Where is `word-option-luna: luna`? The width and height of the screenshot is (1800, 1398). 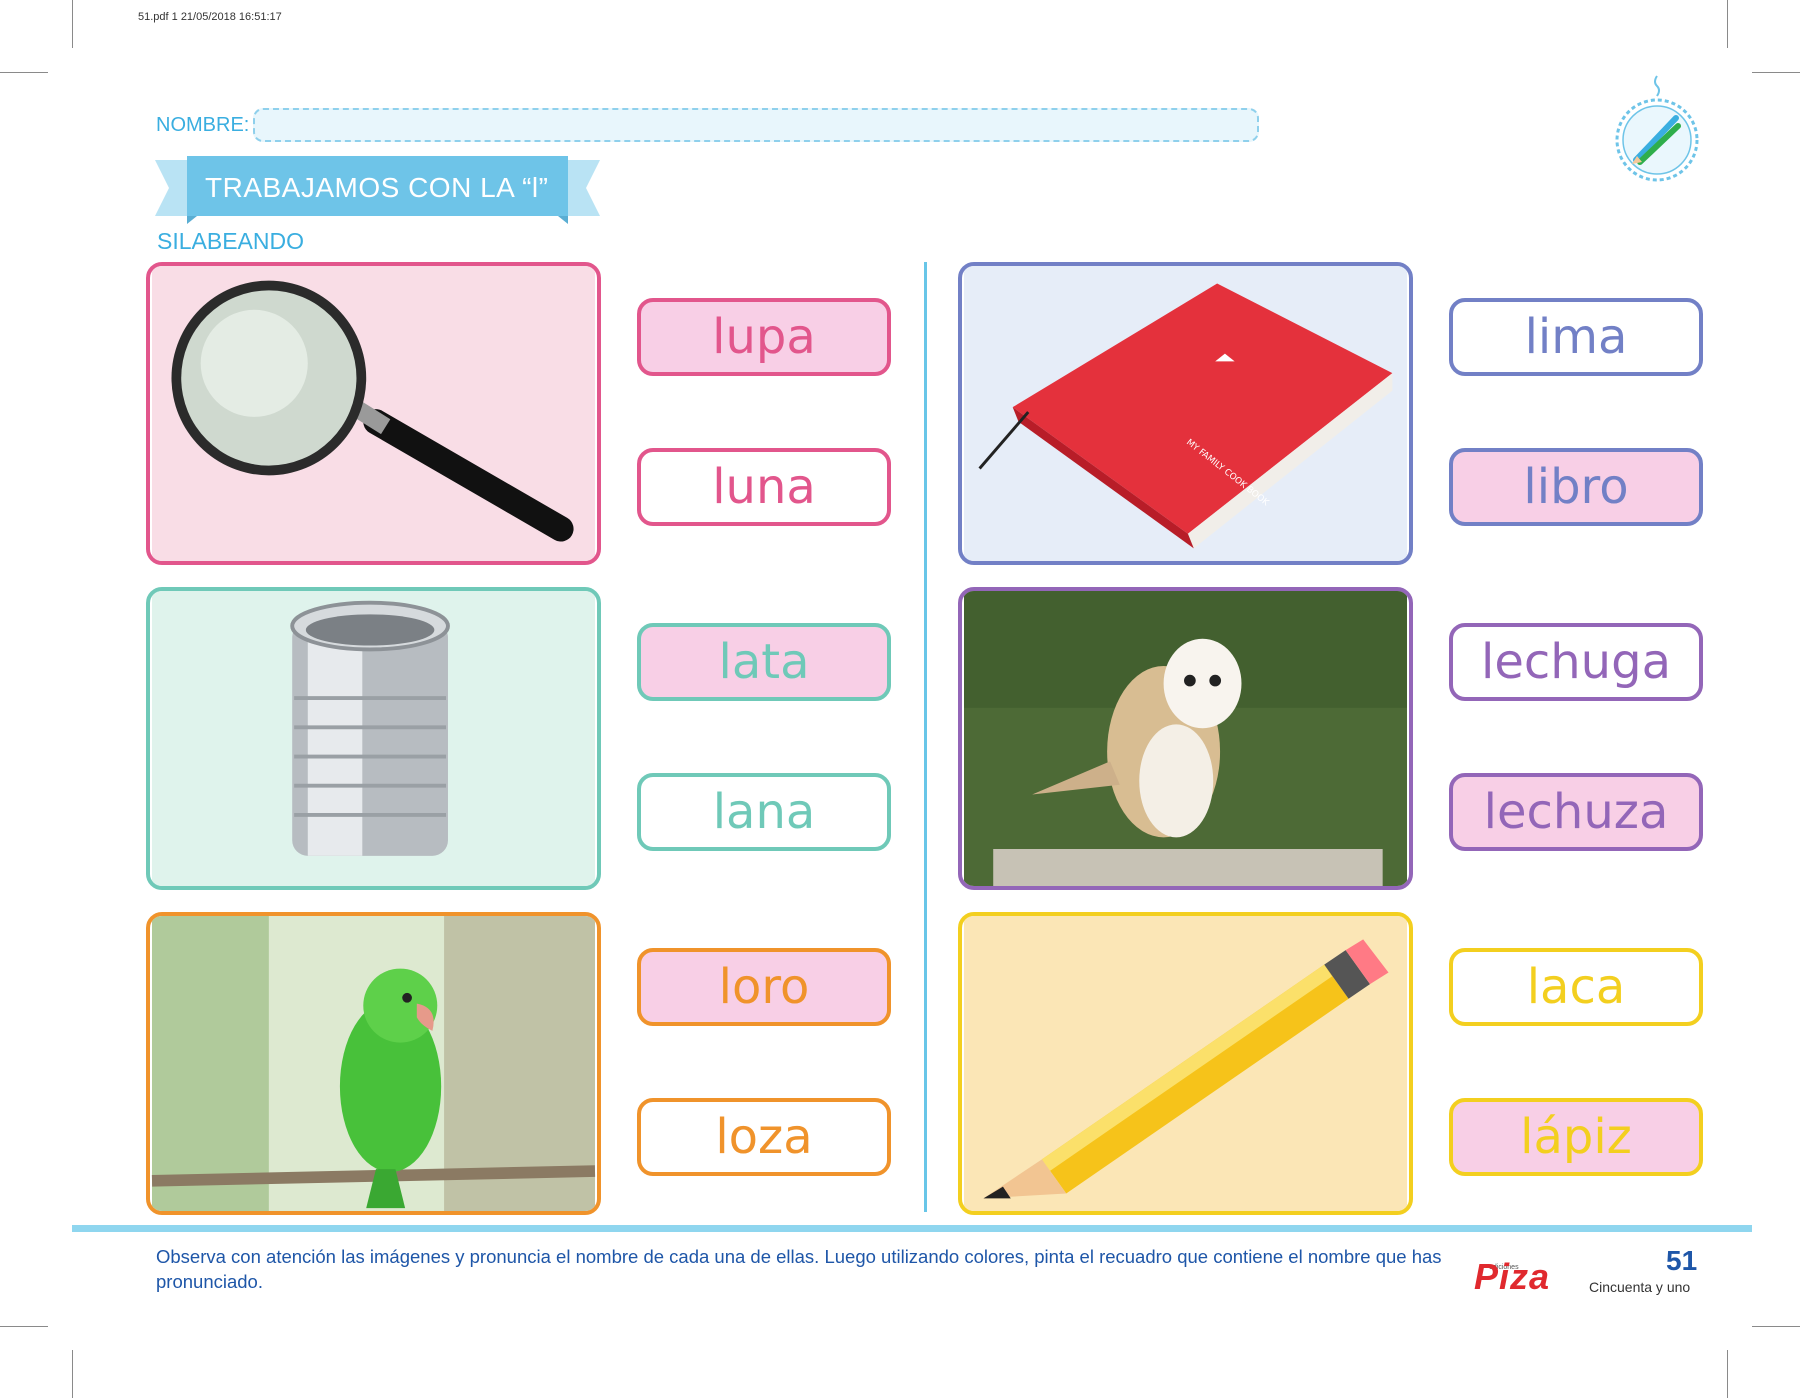 word-option-luna: luna is located at coordinates (764, 487).